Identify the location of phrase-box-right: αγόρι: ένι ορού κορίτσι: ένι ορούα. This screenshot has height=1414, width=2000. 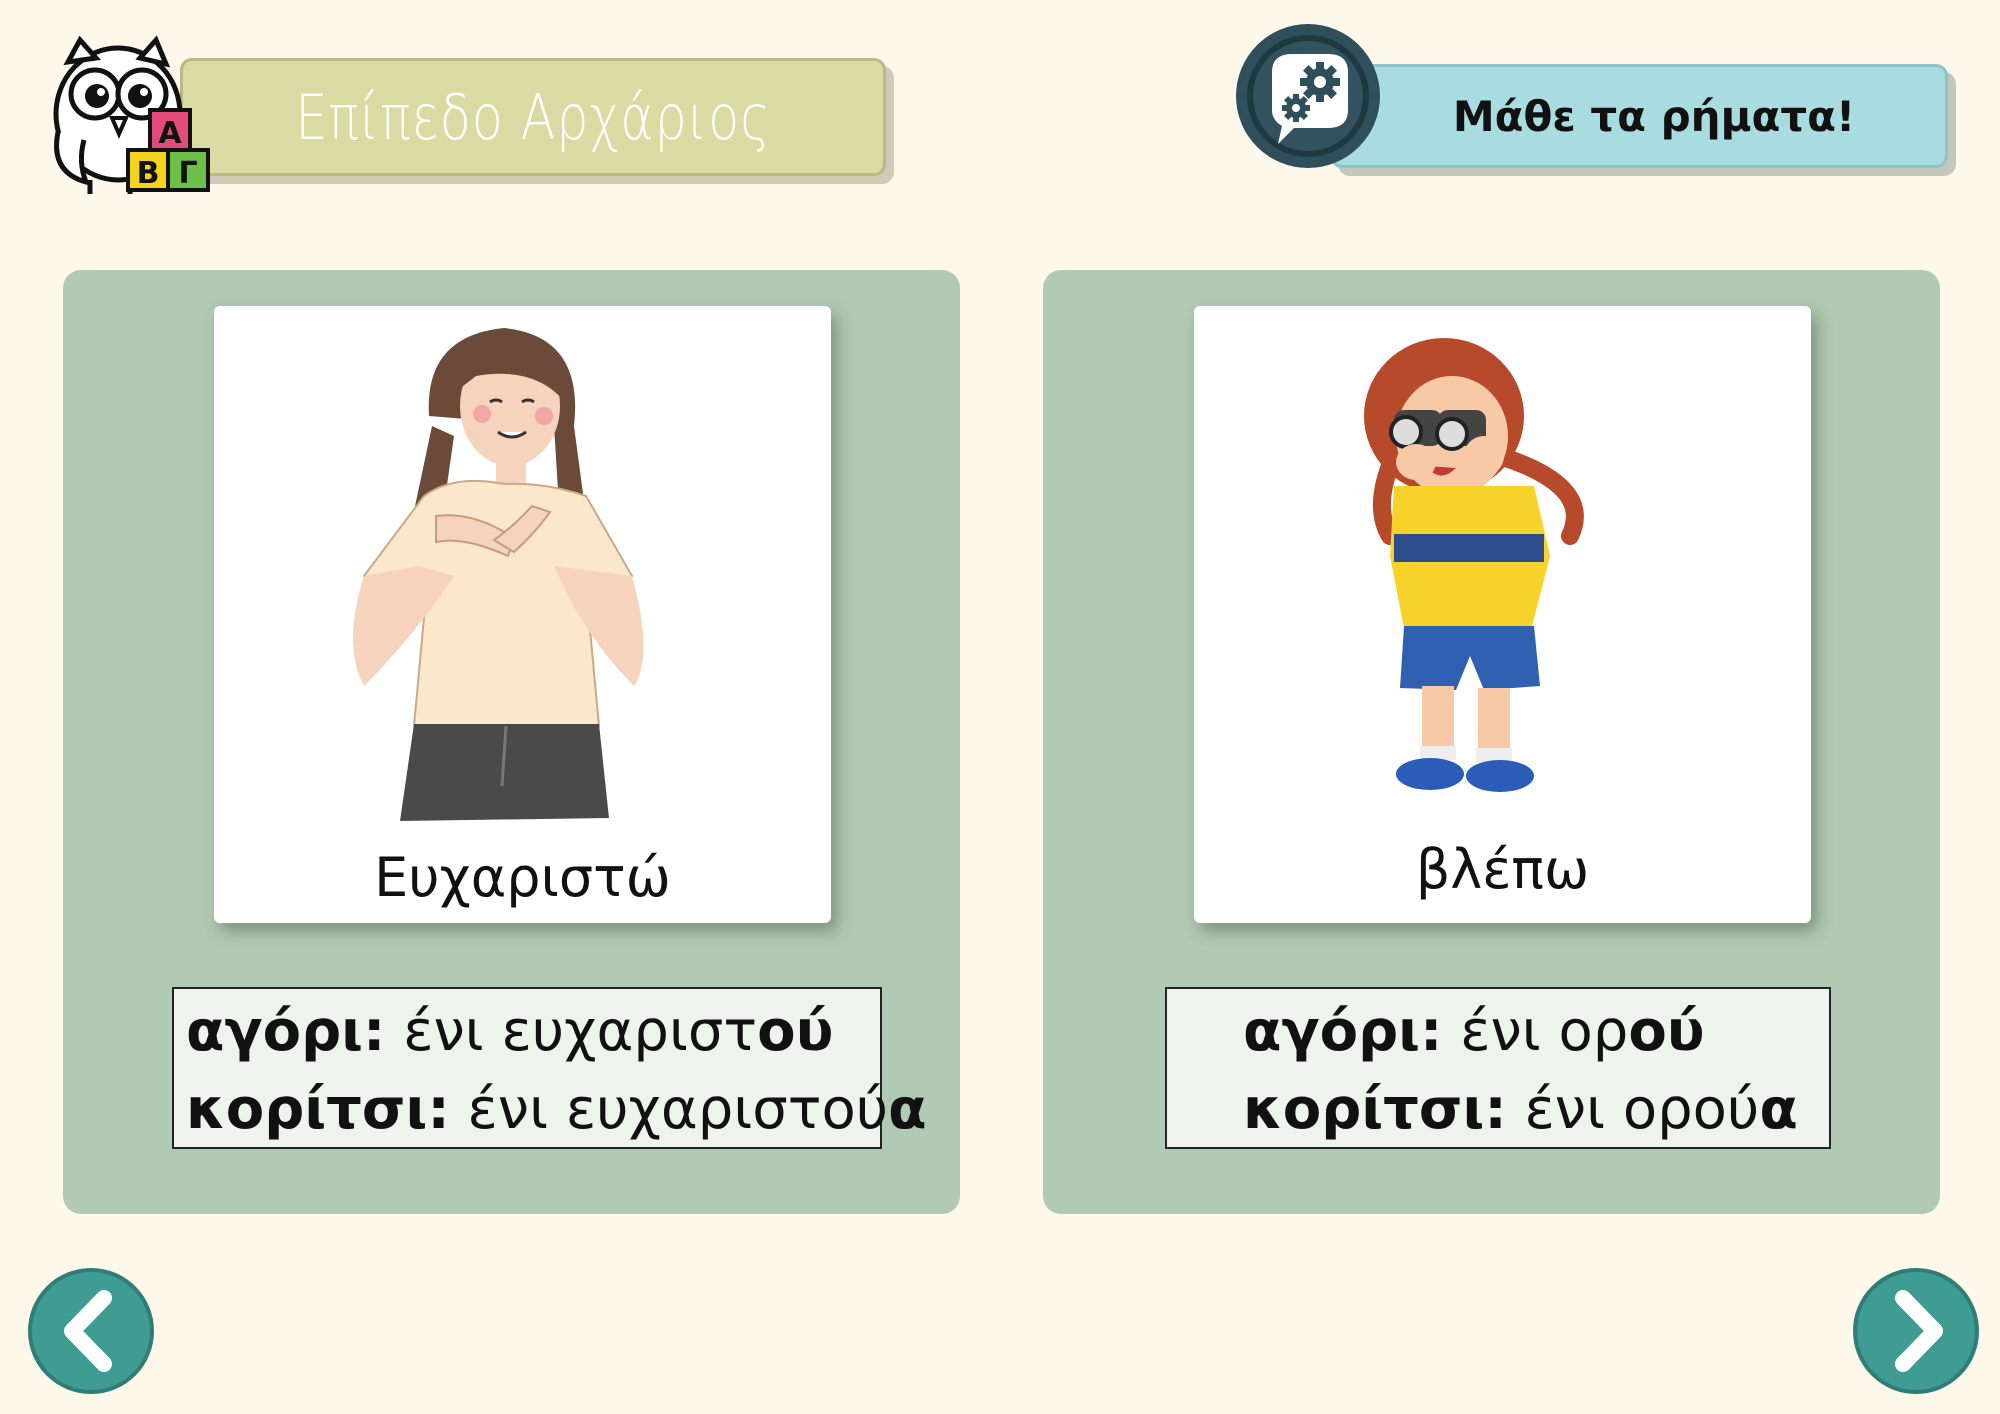
(1498, 1068).